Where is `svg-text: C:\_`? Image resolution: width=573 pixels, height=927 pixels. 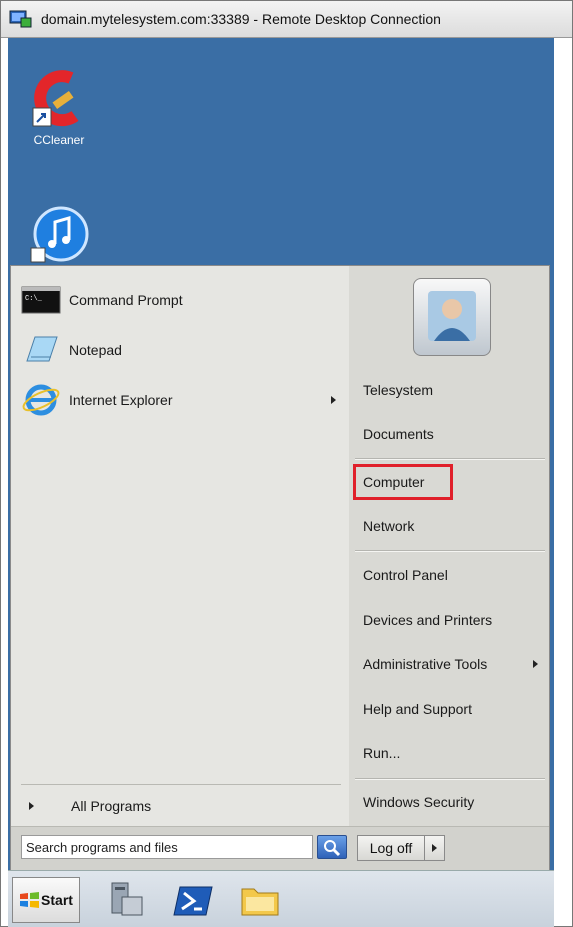
svg-text: C:\_ is located at coordinates (34, 299).